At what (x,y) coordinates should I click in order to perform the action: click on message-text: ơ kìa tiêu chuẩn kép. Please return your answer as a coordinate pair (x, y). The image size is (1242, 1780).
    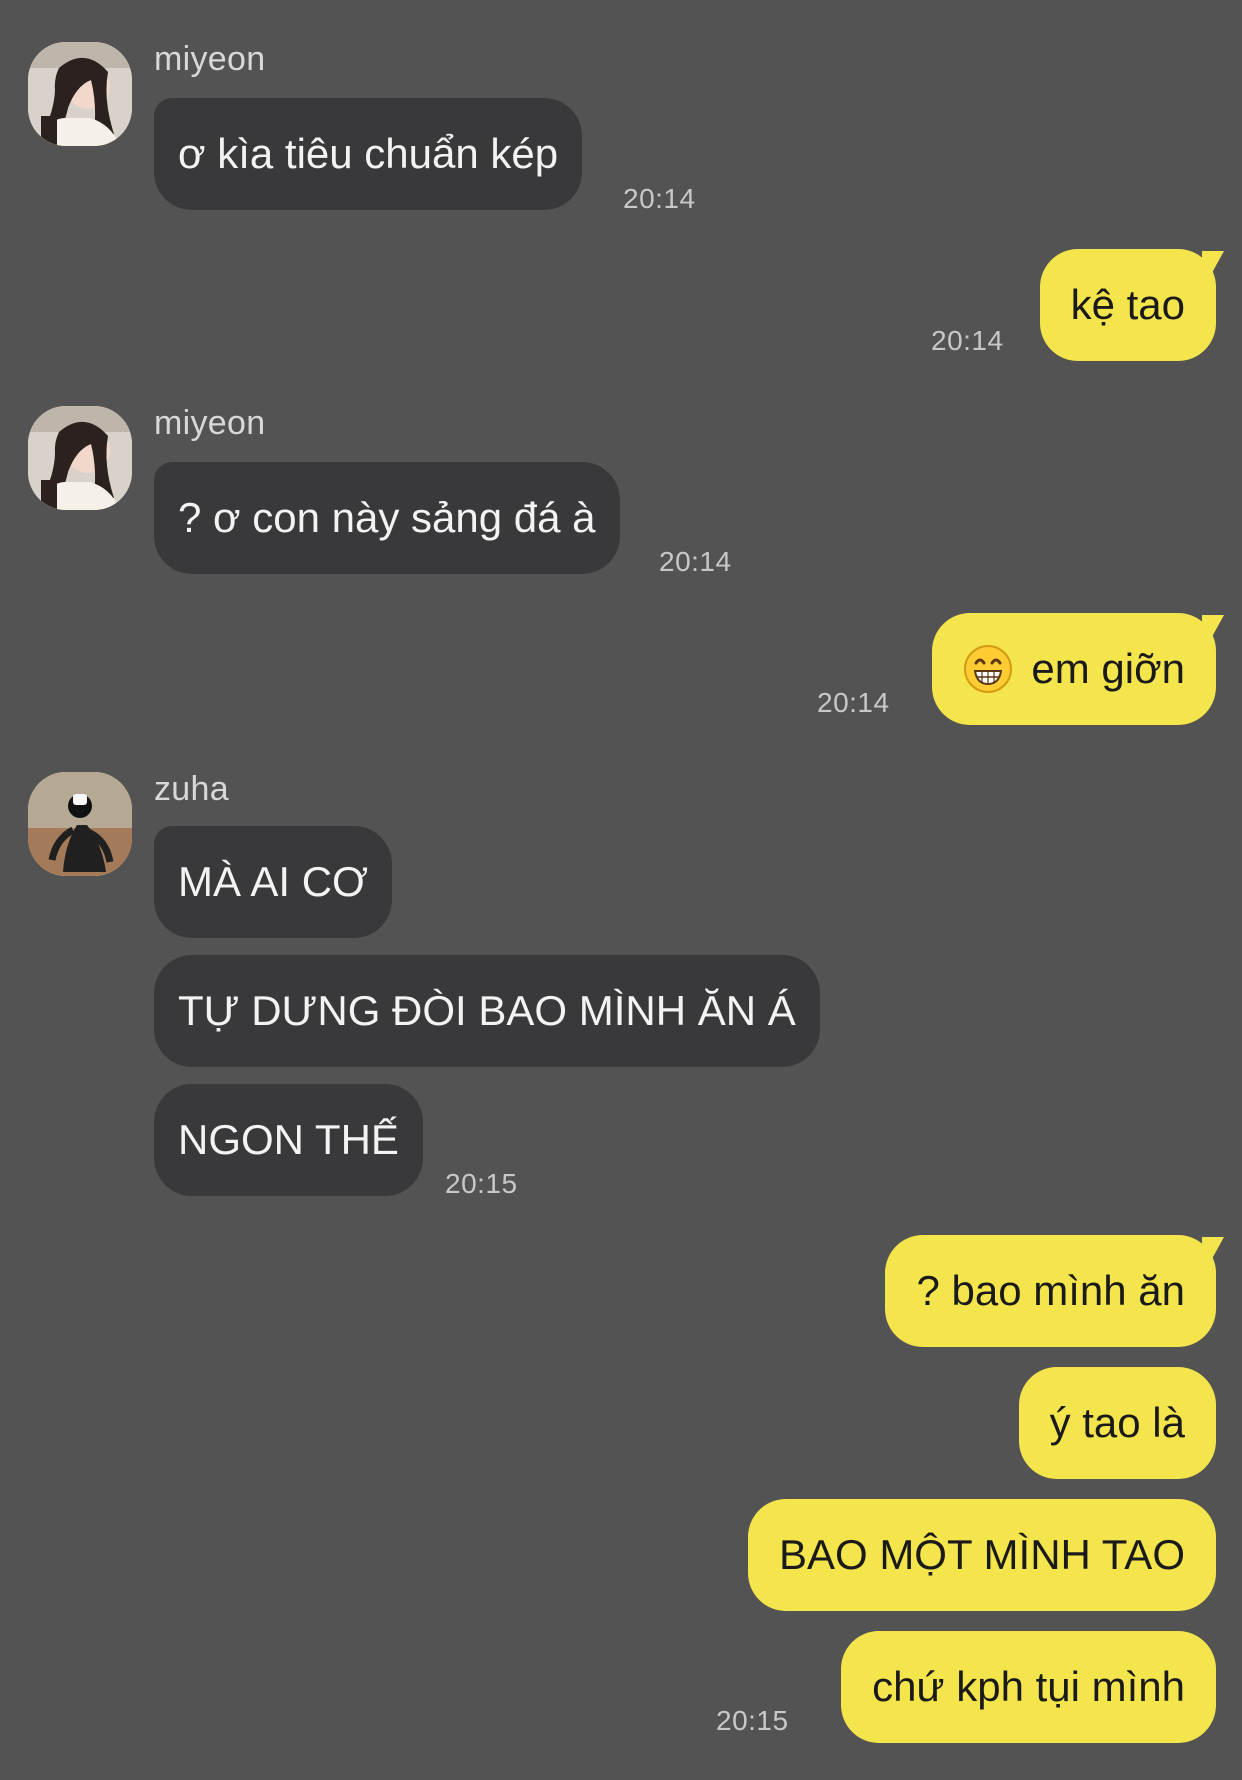
    Looking at the image, I should click on (368, 153).